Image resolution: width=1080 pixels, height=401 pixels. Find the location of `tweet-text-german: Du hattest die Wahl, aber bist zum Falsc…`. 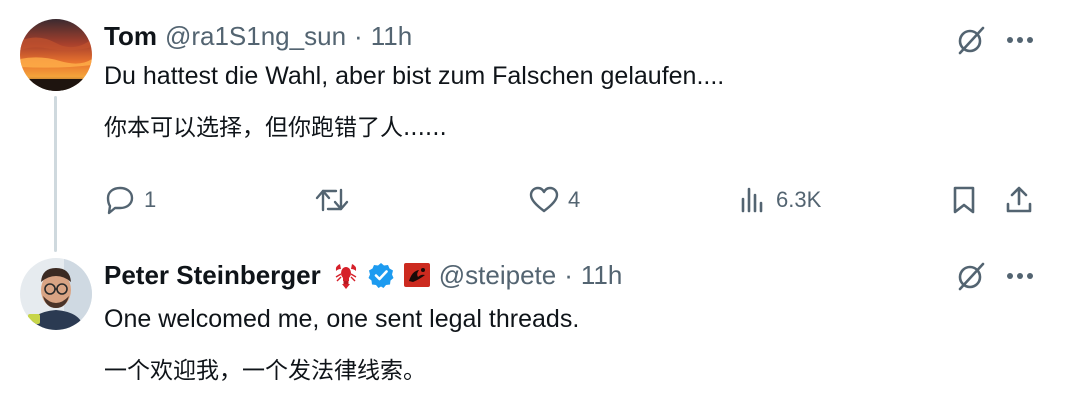

tweet-text-german: Du hattest die Wahl, aber bist zum Falsc… is located at coordinates (414, 76).